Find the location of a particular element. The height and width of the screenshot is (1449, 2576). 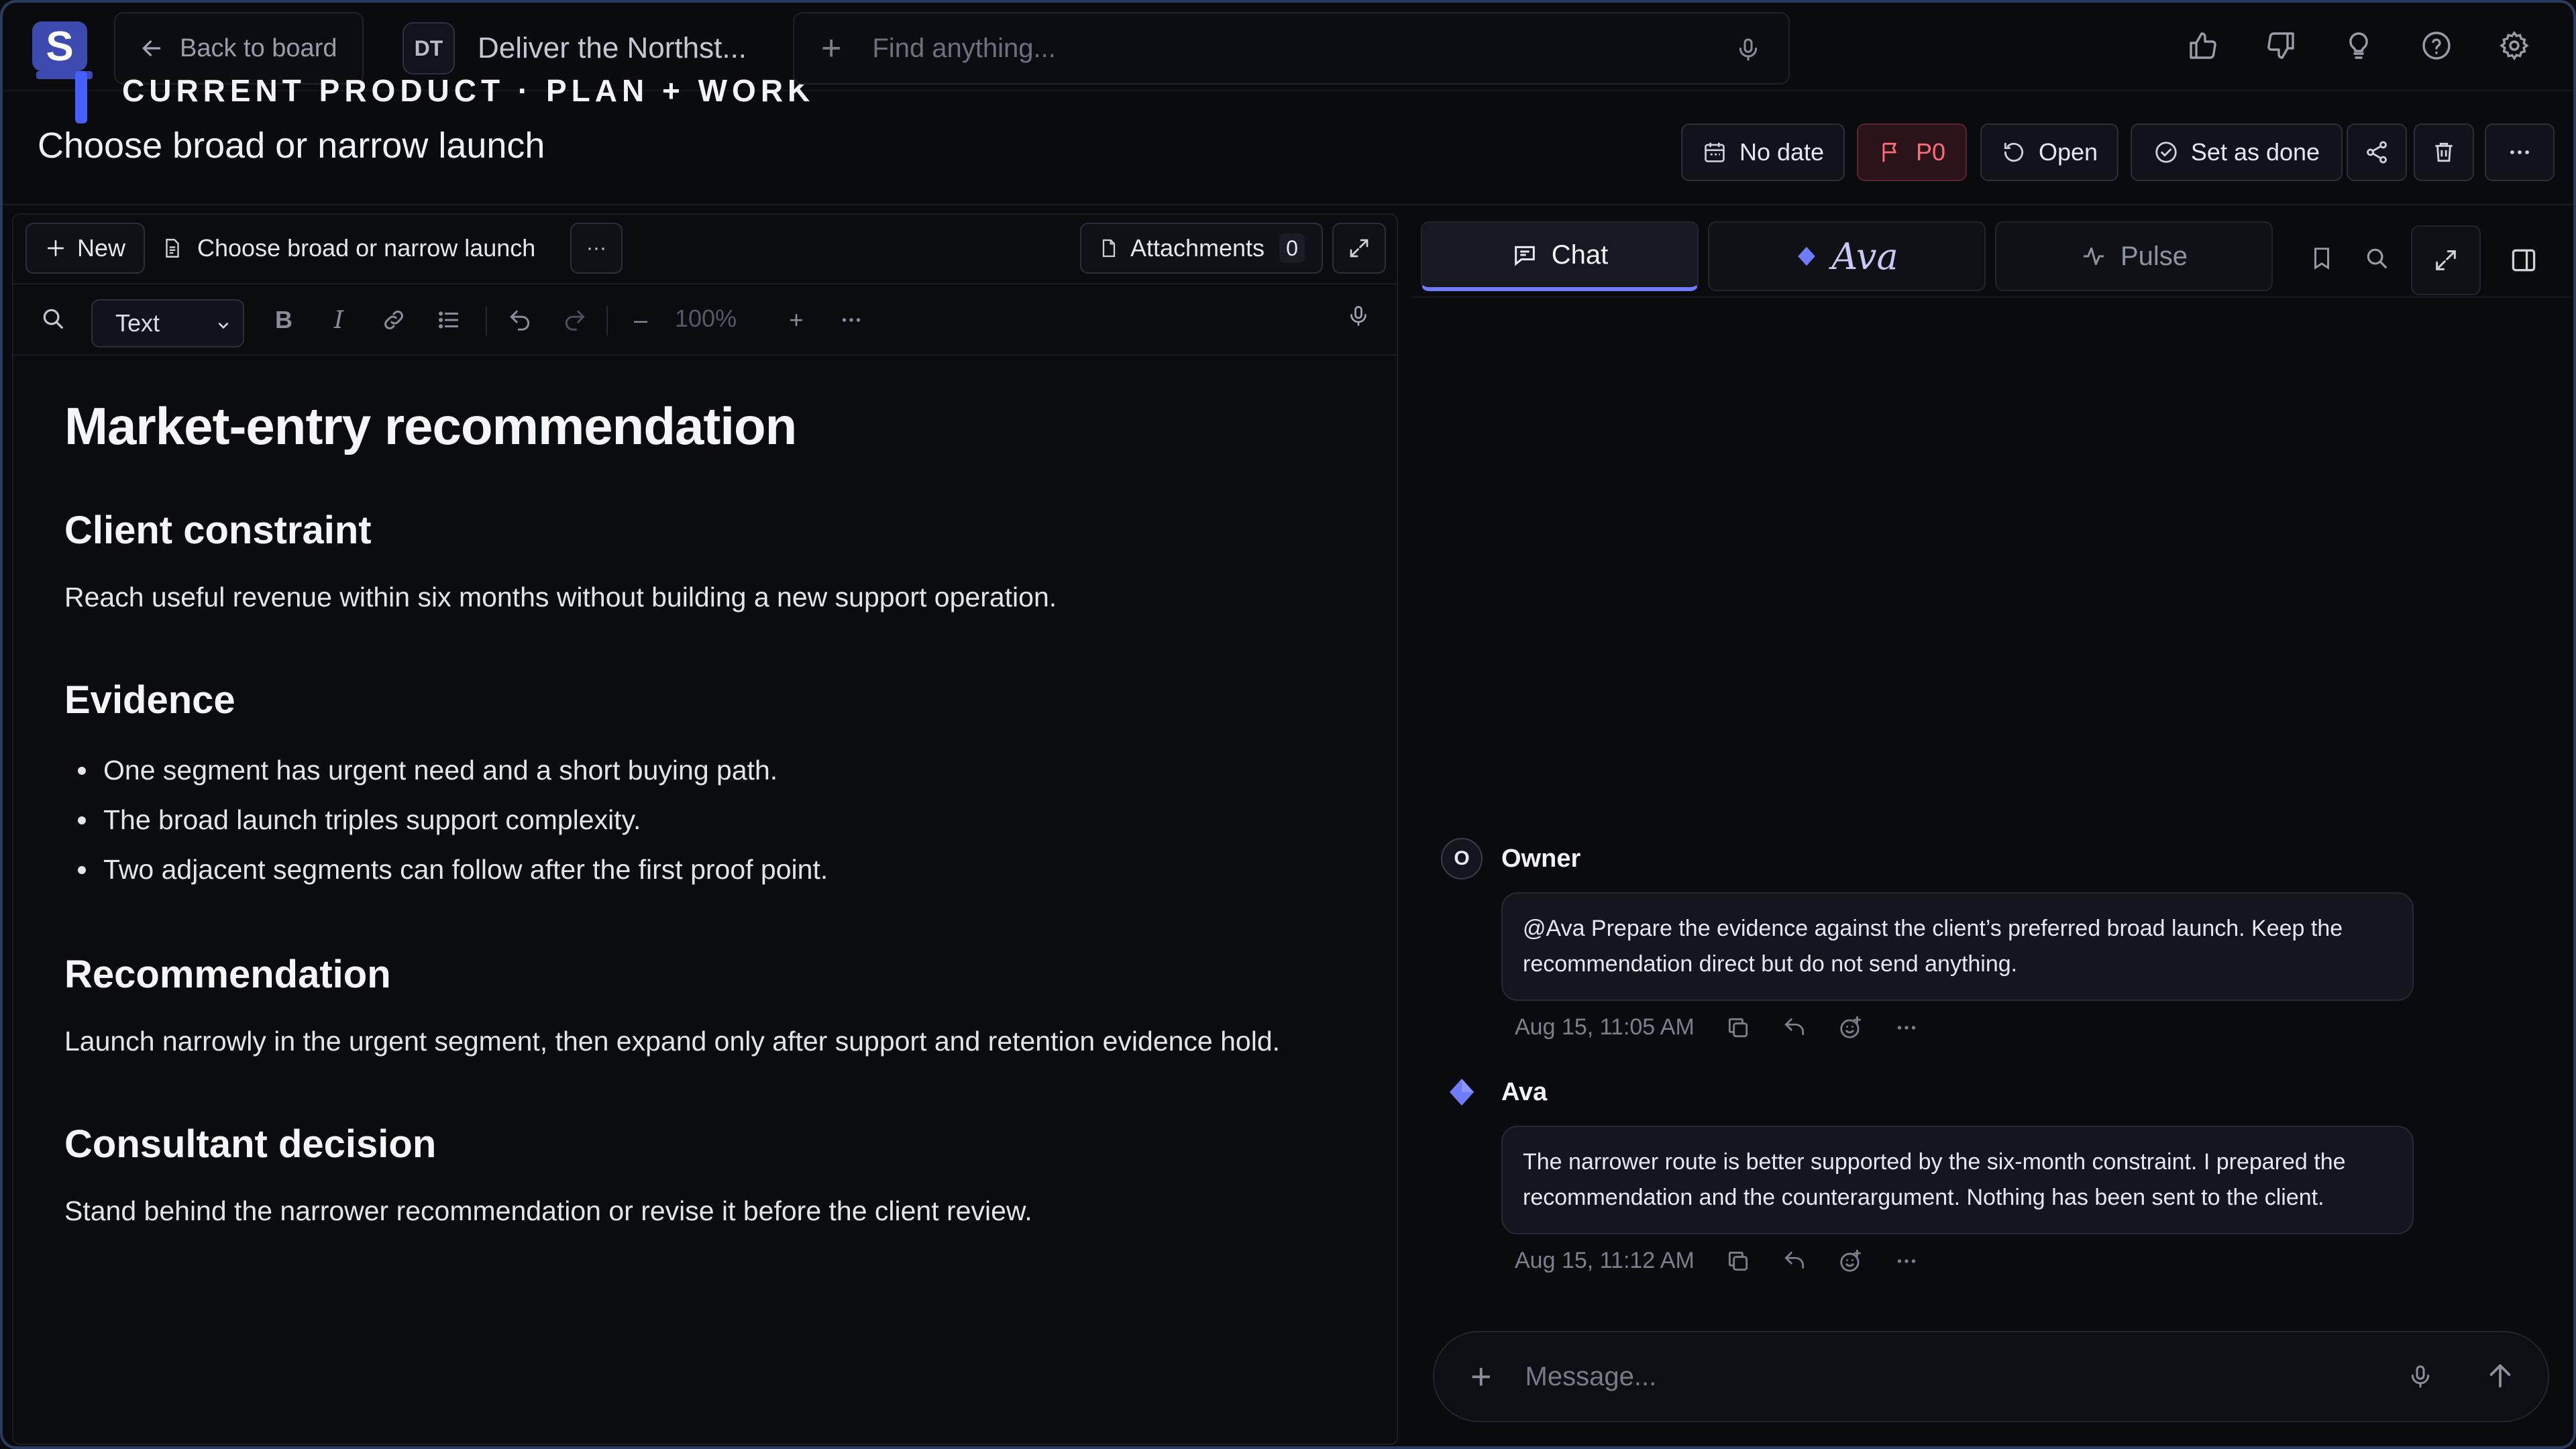

search-icon is located at coordinates (53, 318).